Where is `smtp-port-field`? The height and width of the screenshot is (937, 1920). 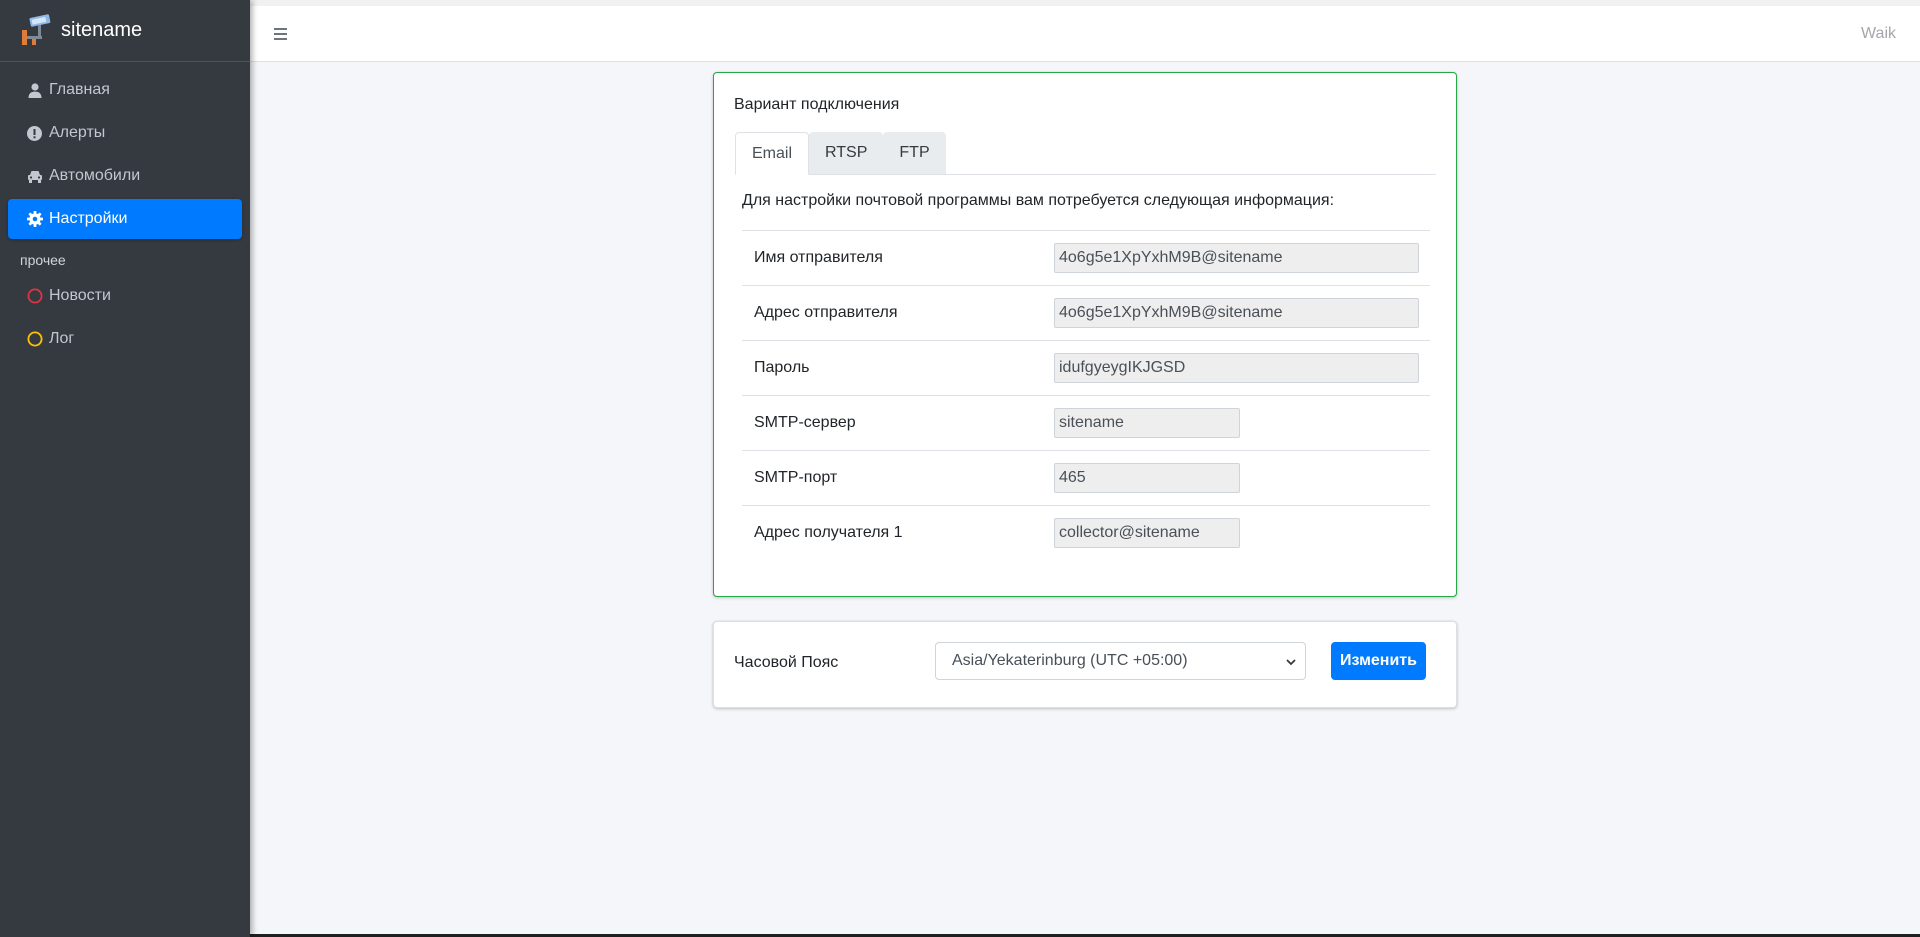 smtp-port-field is located at coordinates (1147, 478).